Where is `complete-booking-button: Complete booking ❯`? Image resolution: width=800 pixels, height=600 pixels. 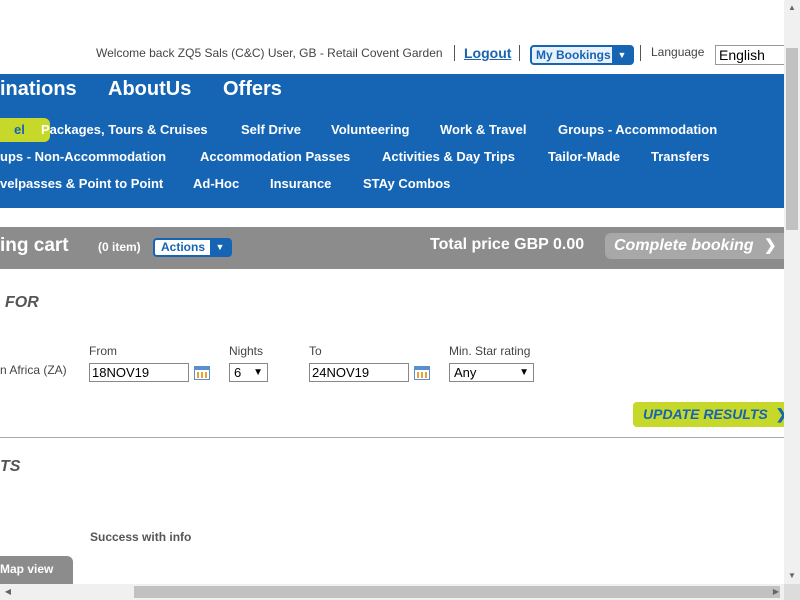 complete-booking-button: Complete booking ❯ is located at coordinates (697, 246).